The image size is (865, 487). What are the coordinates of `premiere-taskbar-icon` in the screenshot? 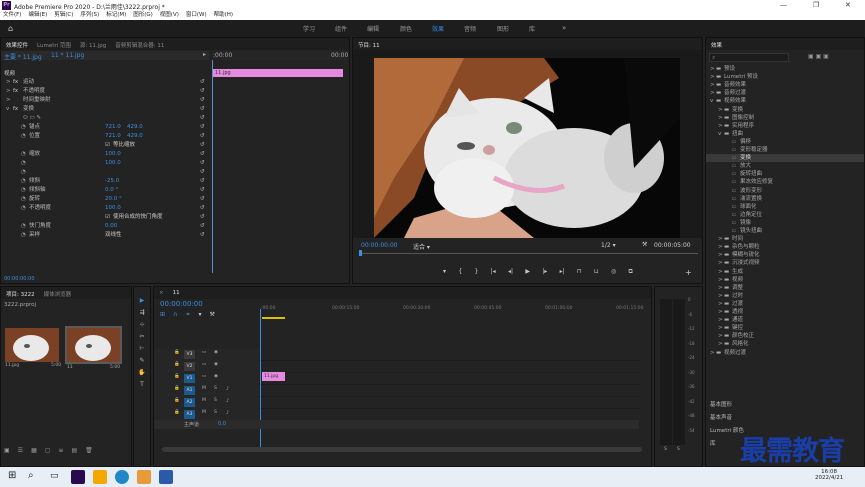 It's located at (78, 477).